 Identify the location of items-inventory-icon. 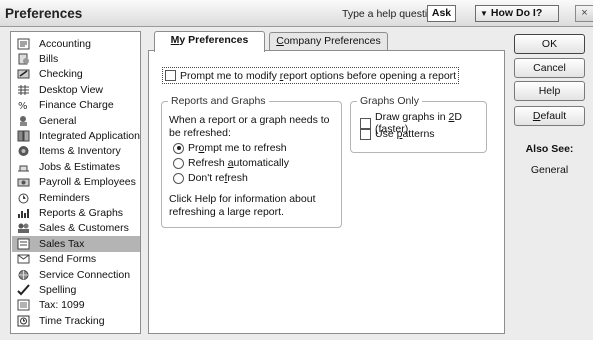
(23, 151).